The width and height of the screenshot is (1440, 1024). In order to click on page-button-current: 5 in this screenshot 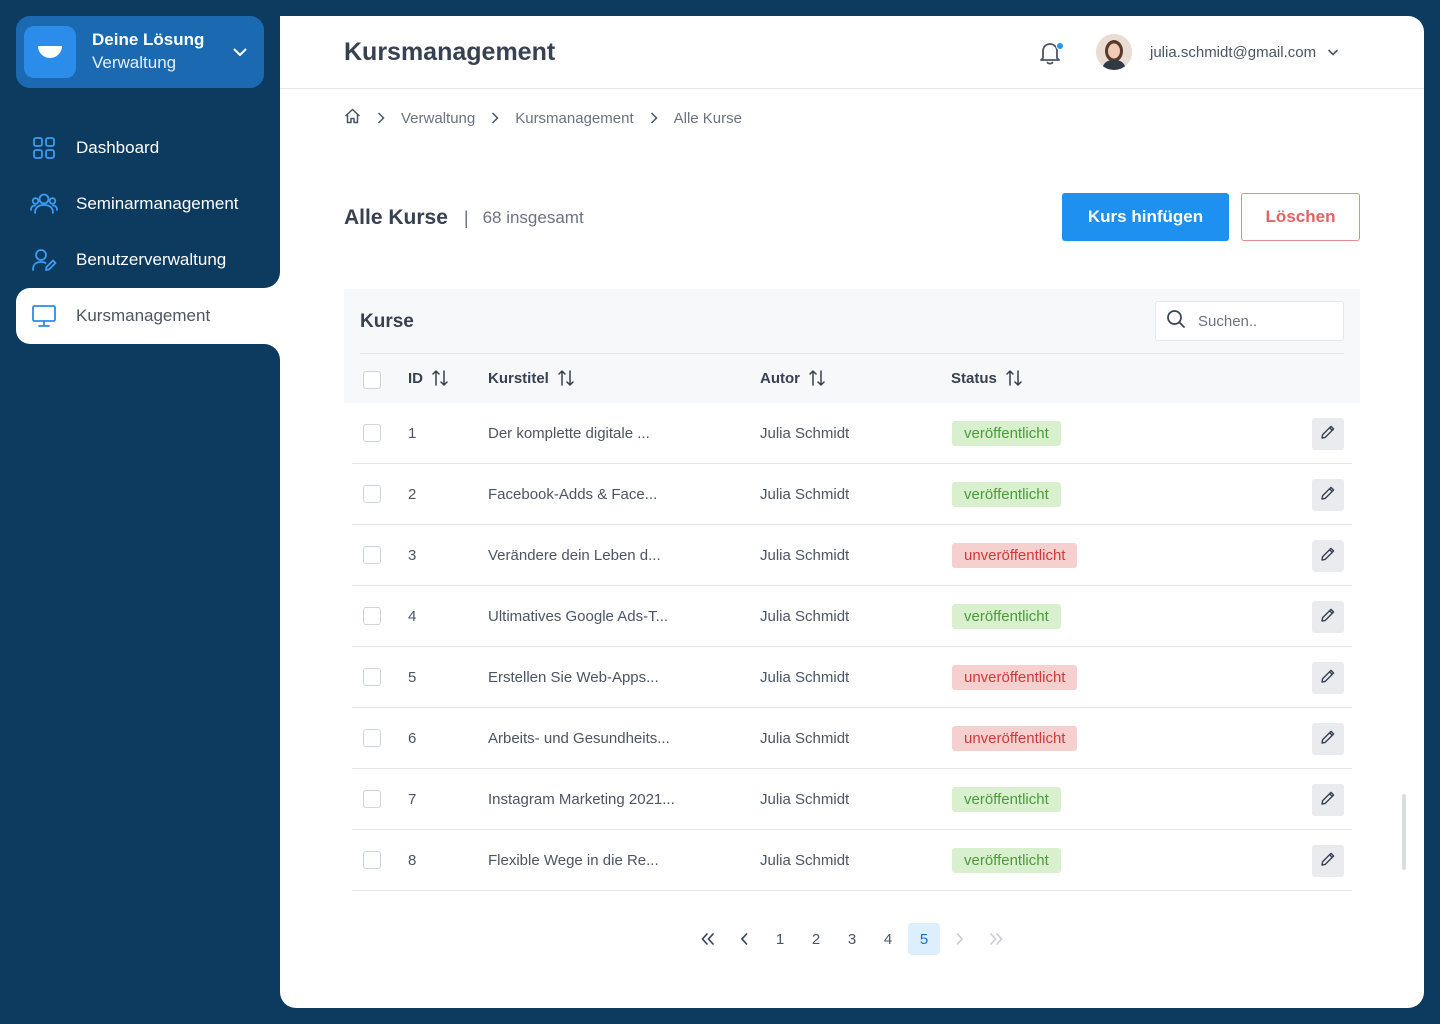, I will do `click(924, 939)`.